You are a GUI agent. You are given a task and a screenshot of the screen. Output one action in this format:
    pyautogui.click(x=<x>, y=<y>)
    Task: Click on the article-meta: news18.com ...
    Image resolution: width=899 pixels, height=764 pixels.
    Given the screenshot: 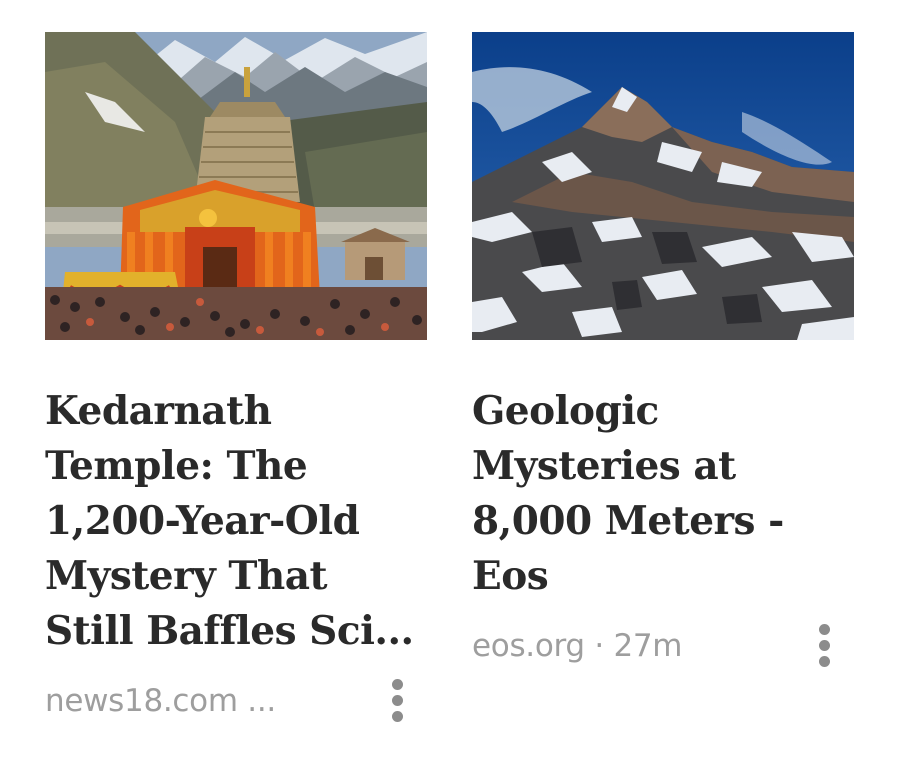 What is the action you would take?
    pyautogui.click(x=236, y=700)
    